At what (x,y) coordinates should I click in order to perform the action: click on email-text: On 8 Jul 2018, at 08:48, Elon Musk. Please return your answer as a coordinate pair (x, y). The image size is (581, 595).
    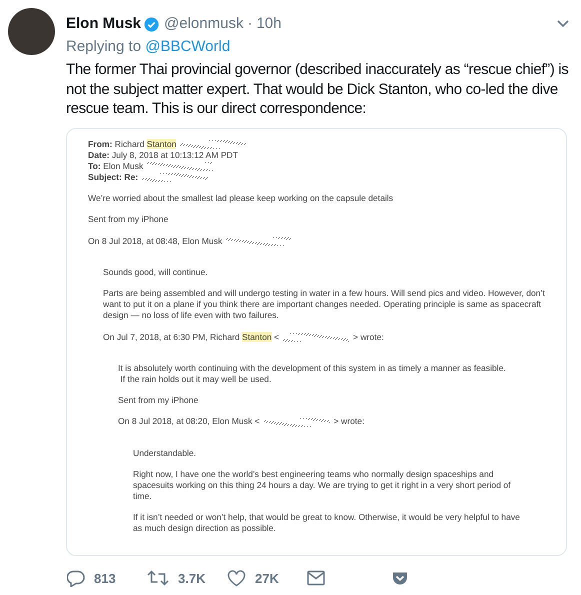
    Looking at the image, I should click on (155, 241).